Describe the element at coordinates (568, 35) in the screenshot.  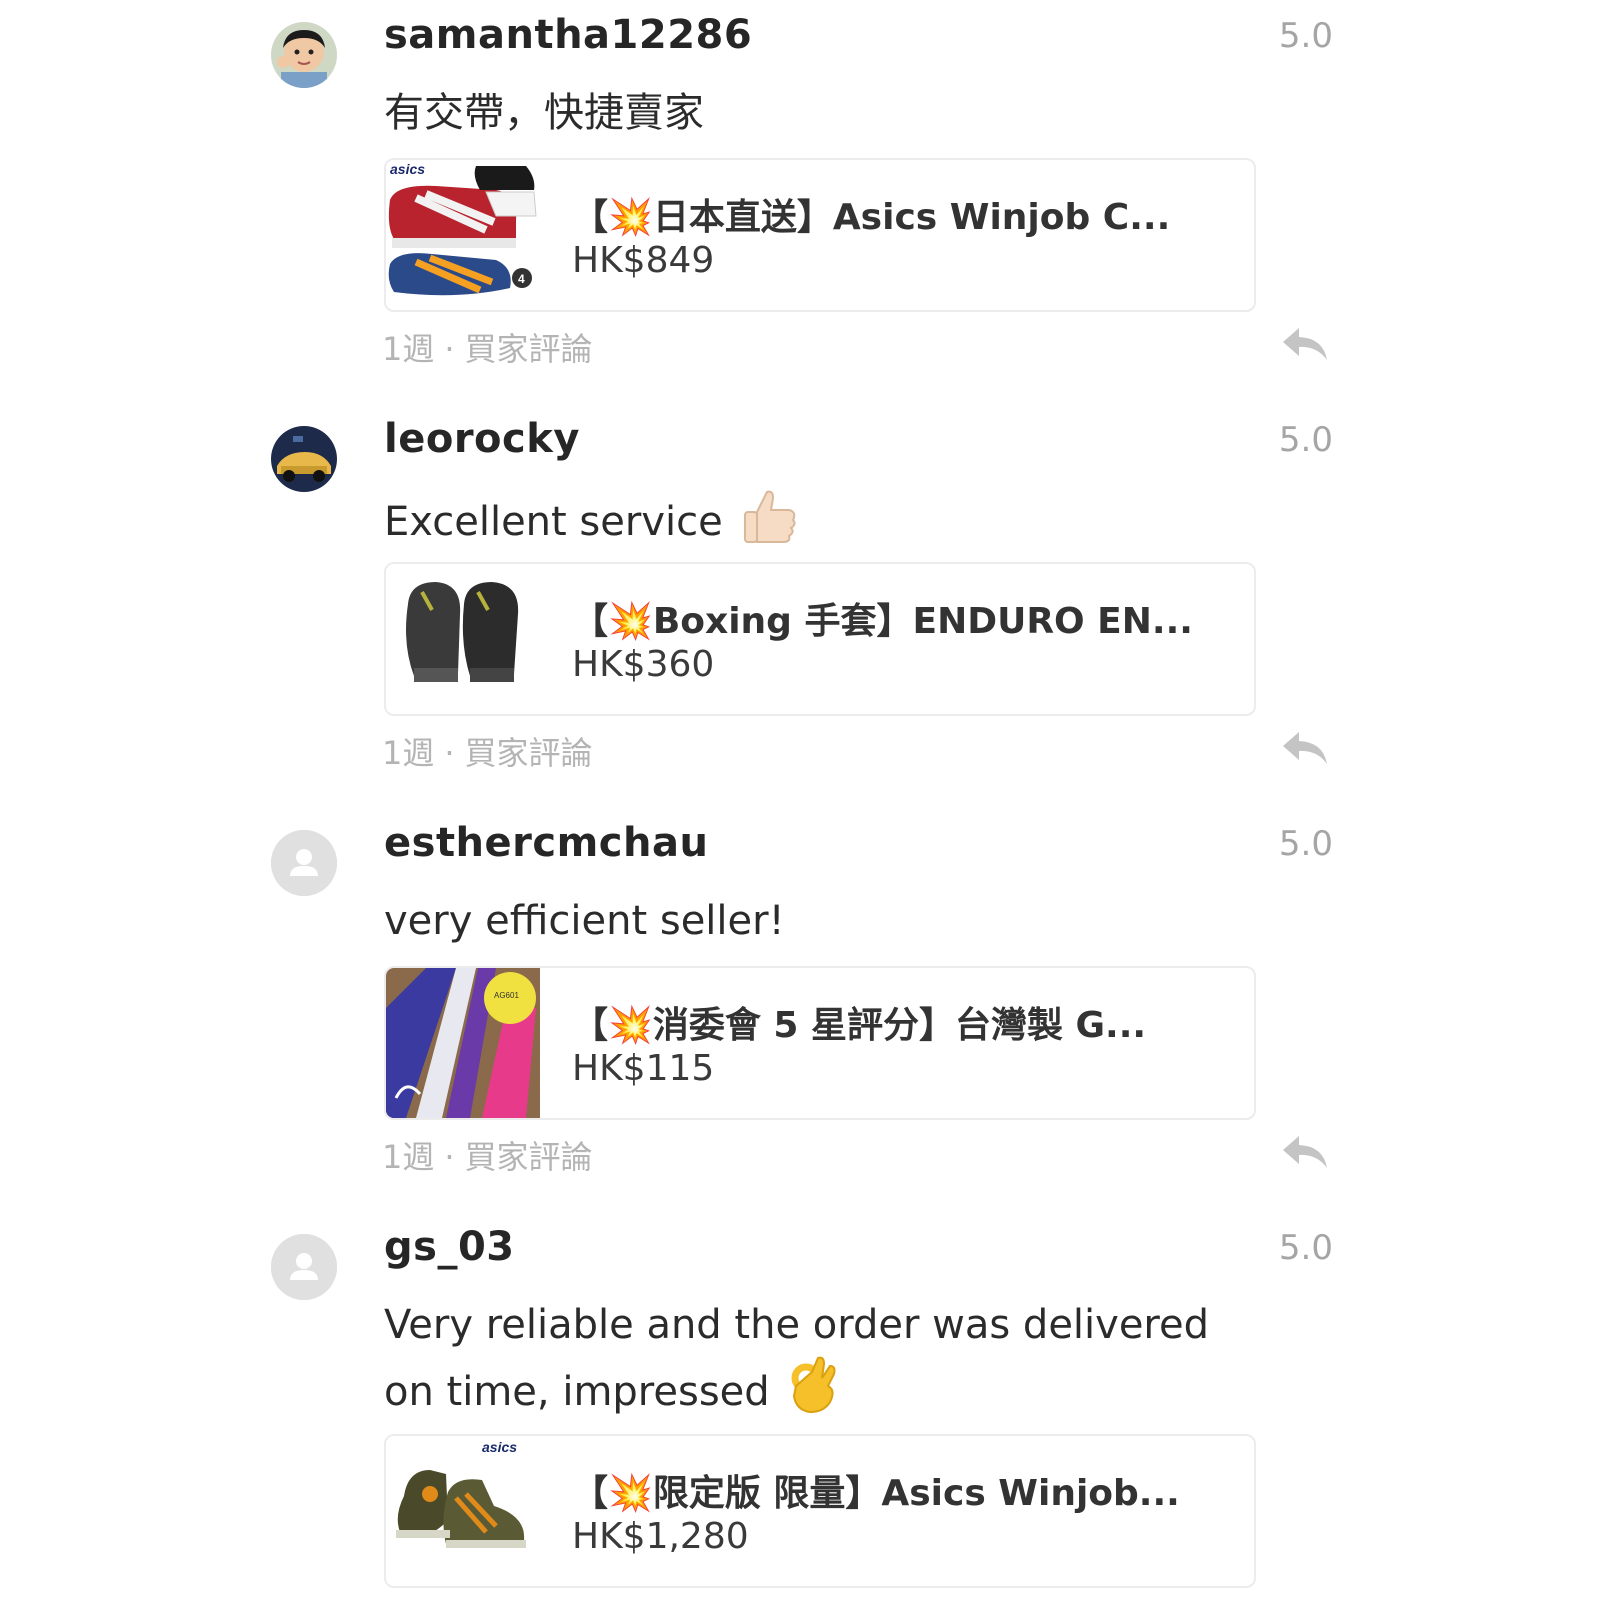
I see `username: samantha12286` at that location.